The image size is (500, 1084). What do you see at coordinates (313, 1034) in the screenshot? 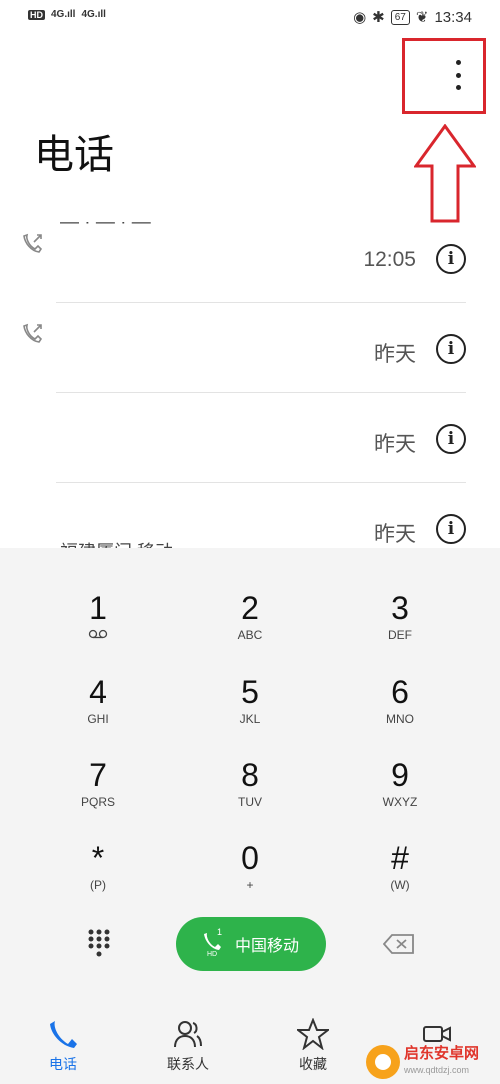
I see `star-icon` at bounding box center [313, 1034].